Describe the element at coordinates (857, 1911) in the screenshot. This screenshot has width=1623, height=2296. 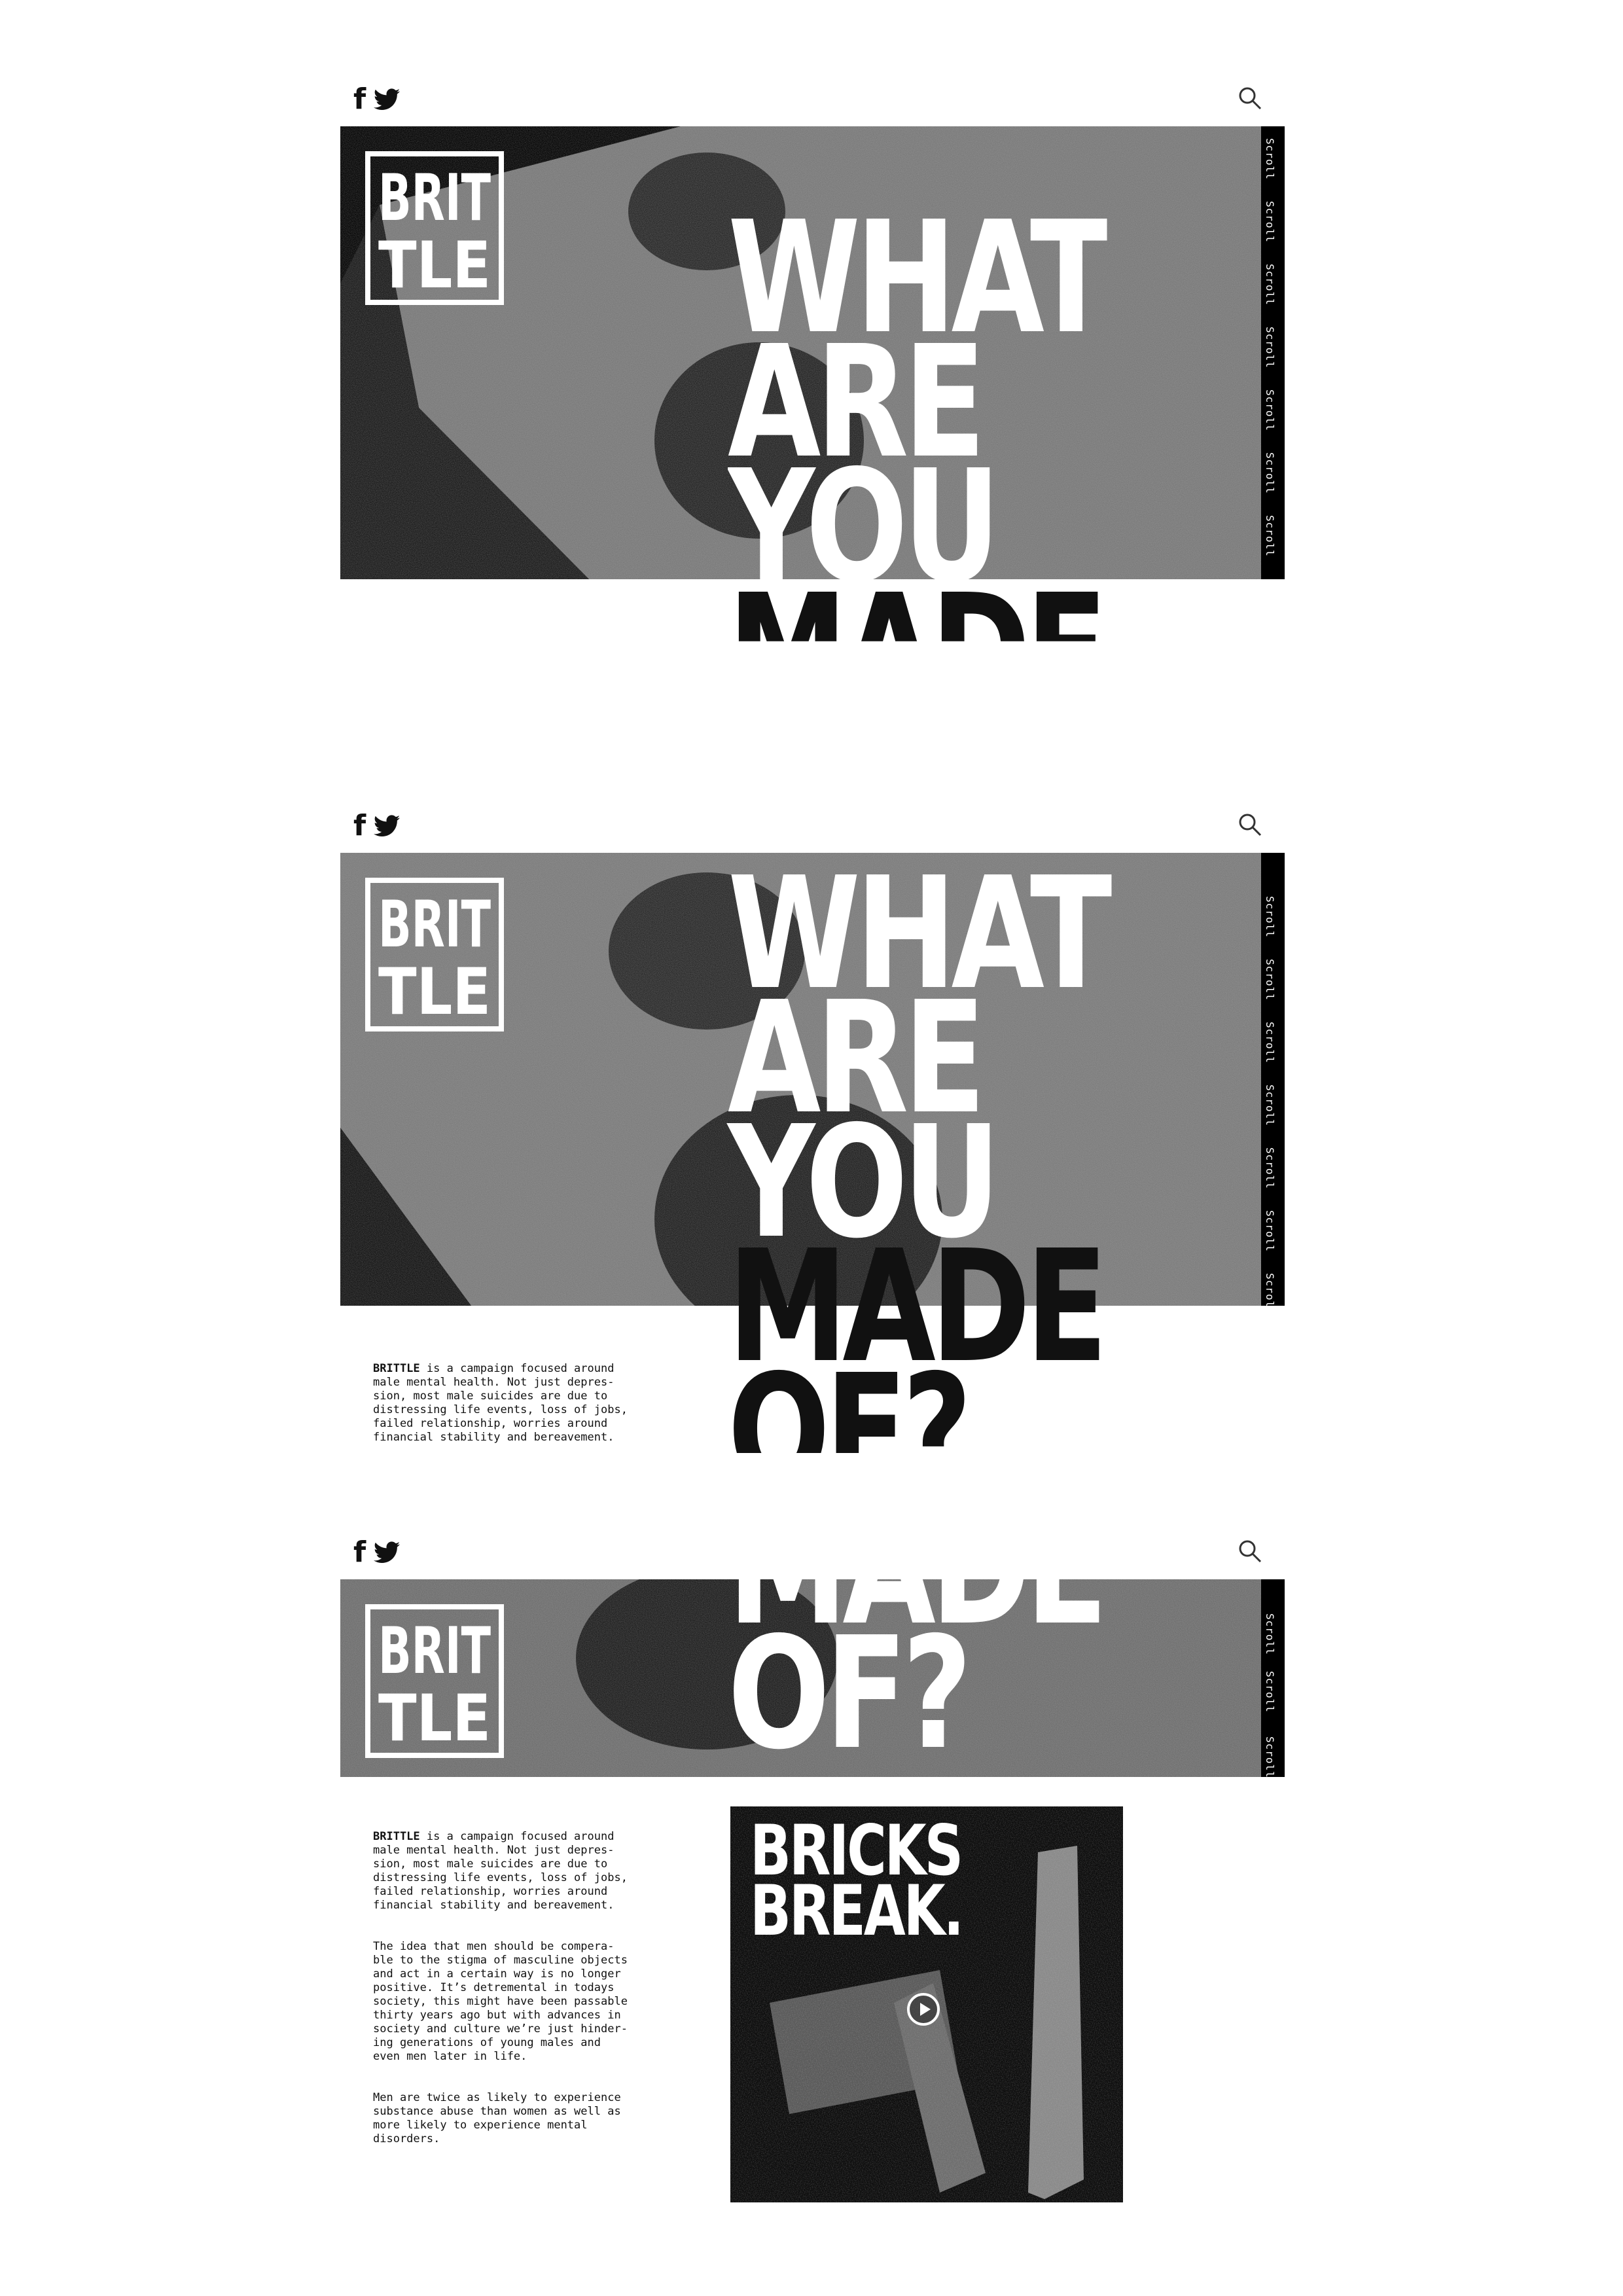
I see `video-title-line: BREAK.` at that location.